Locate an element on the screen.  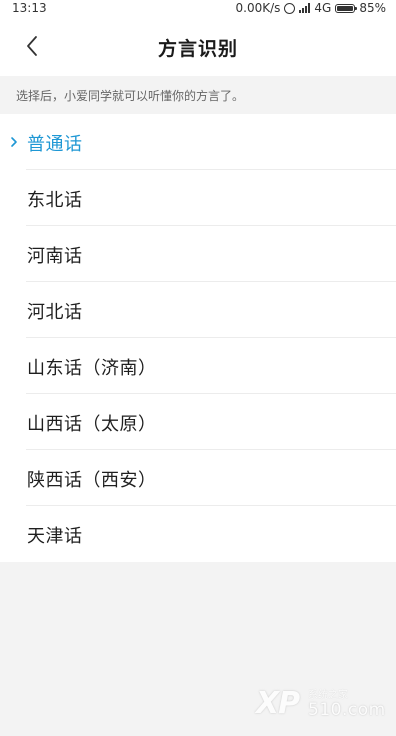
dialect-item: 山东话（济南） is located at coordinates (198, 366).